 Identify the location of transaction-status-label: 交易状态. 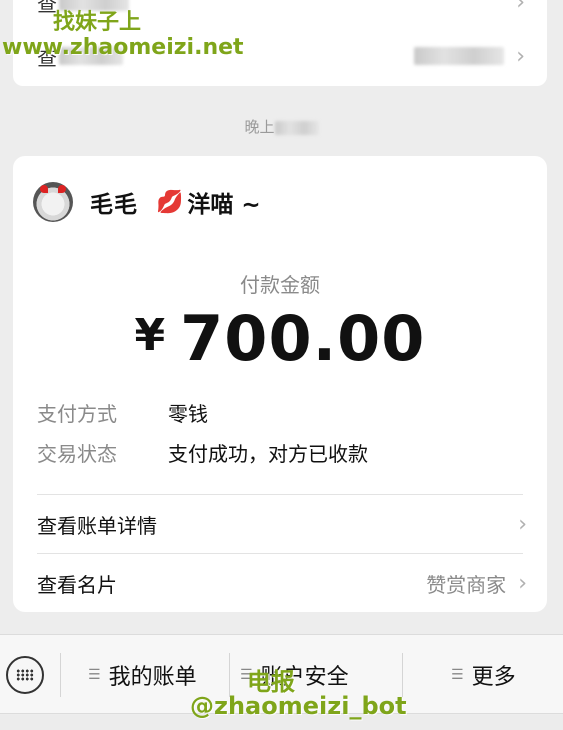
(77, 454).